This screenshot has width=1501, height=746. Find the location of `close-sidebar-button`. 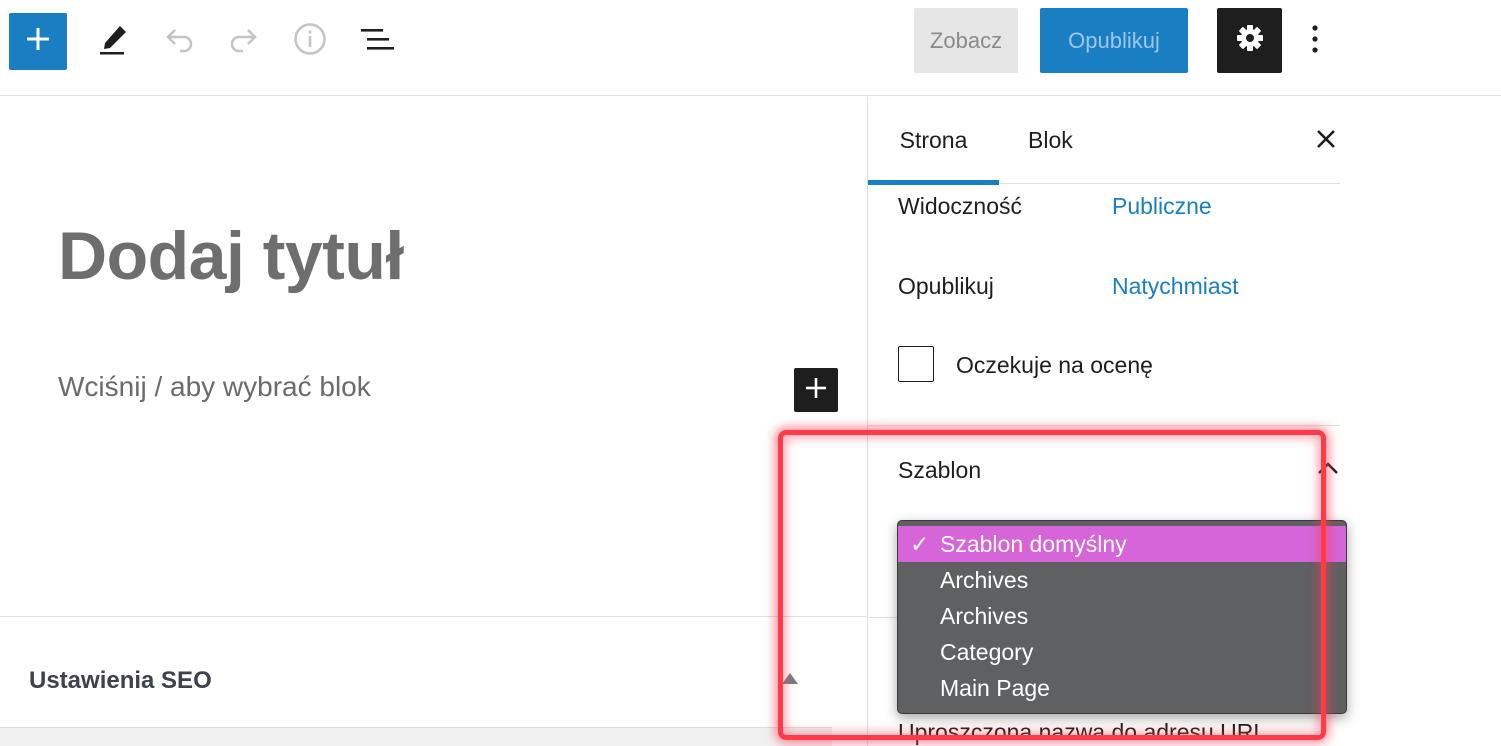

close-sidebar-button is located at coordinates (1326, 141).